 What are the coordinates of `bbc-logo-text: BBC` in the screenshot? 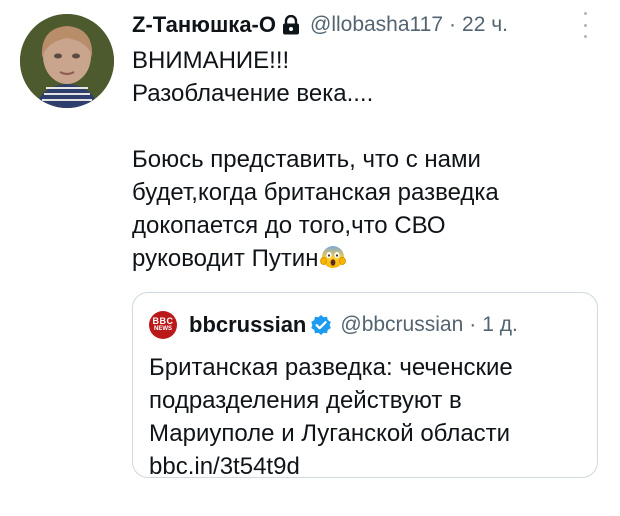 It's located at (163, 321).